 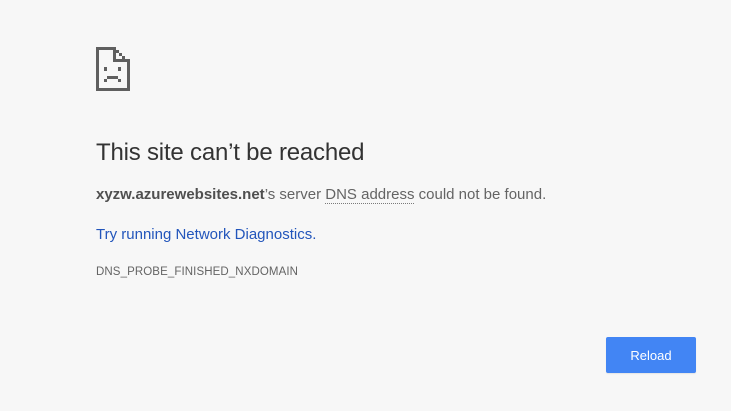 I want to click on sad-document-icon, so click(x=113, y=69).